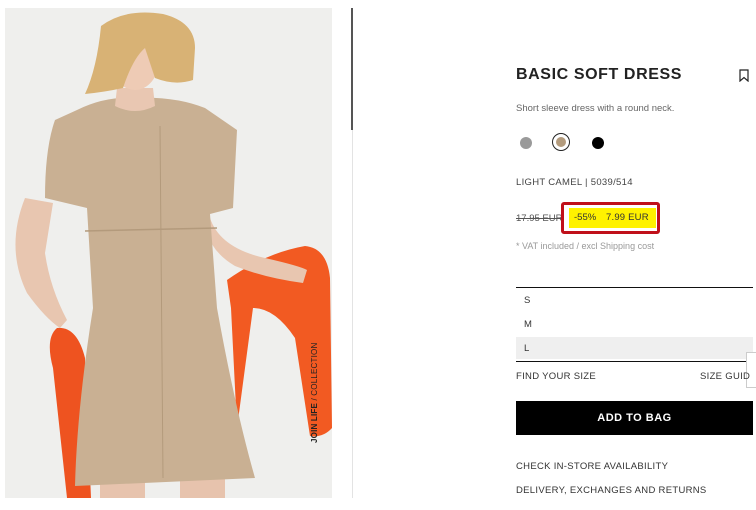 This screenshot has height=510, width=756. I want to click on color-swatch-light-camel, so click(561, 142).